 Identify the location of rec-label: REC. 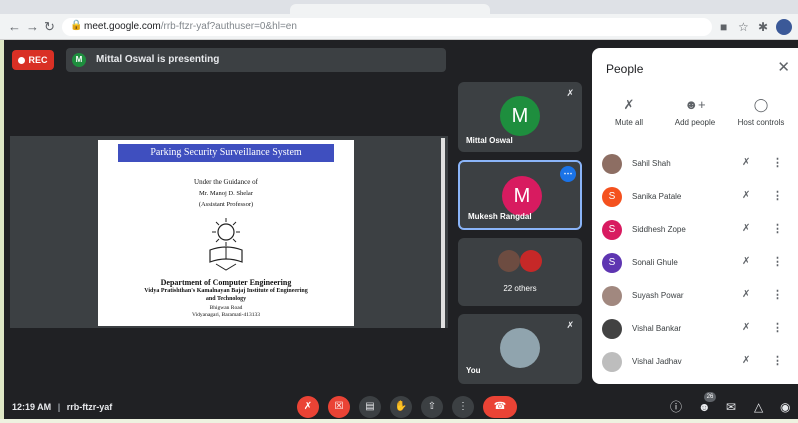
(38, 60).